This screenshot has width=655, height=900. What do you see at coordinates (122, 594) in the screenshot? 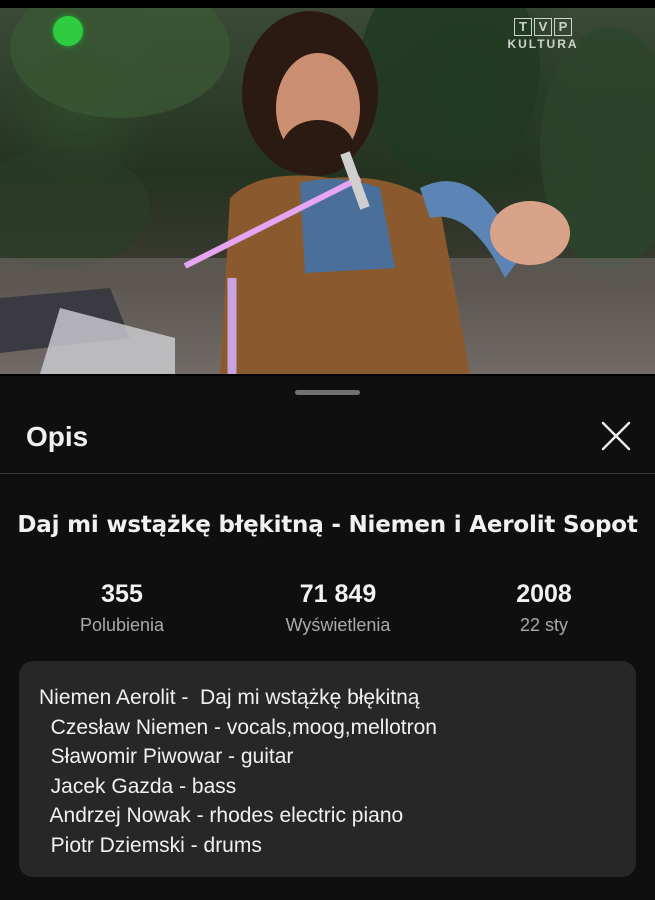
I see `likes-count: 355` at bounding box center [122, 594].